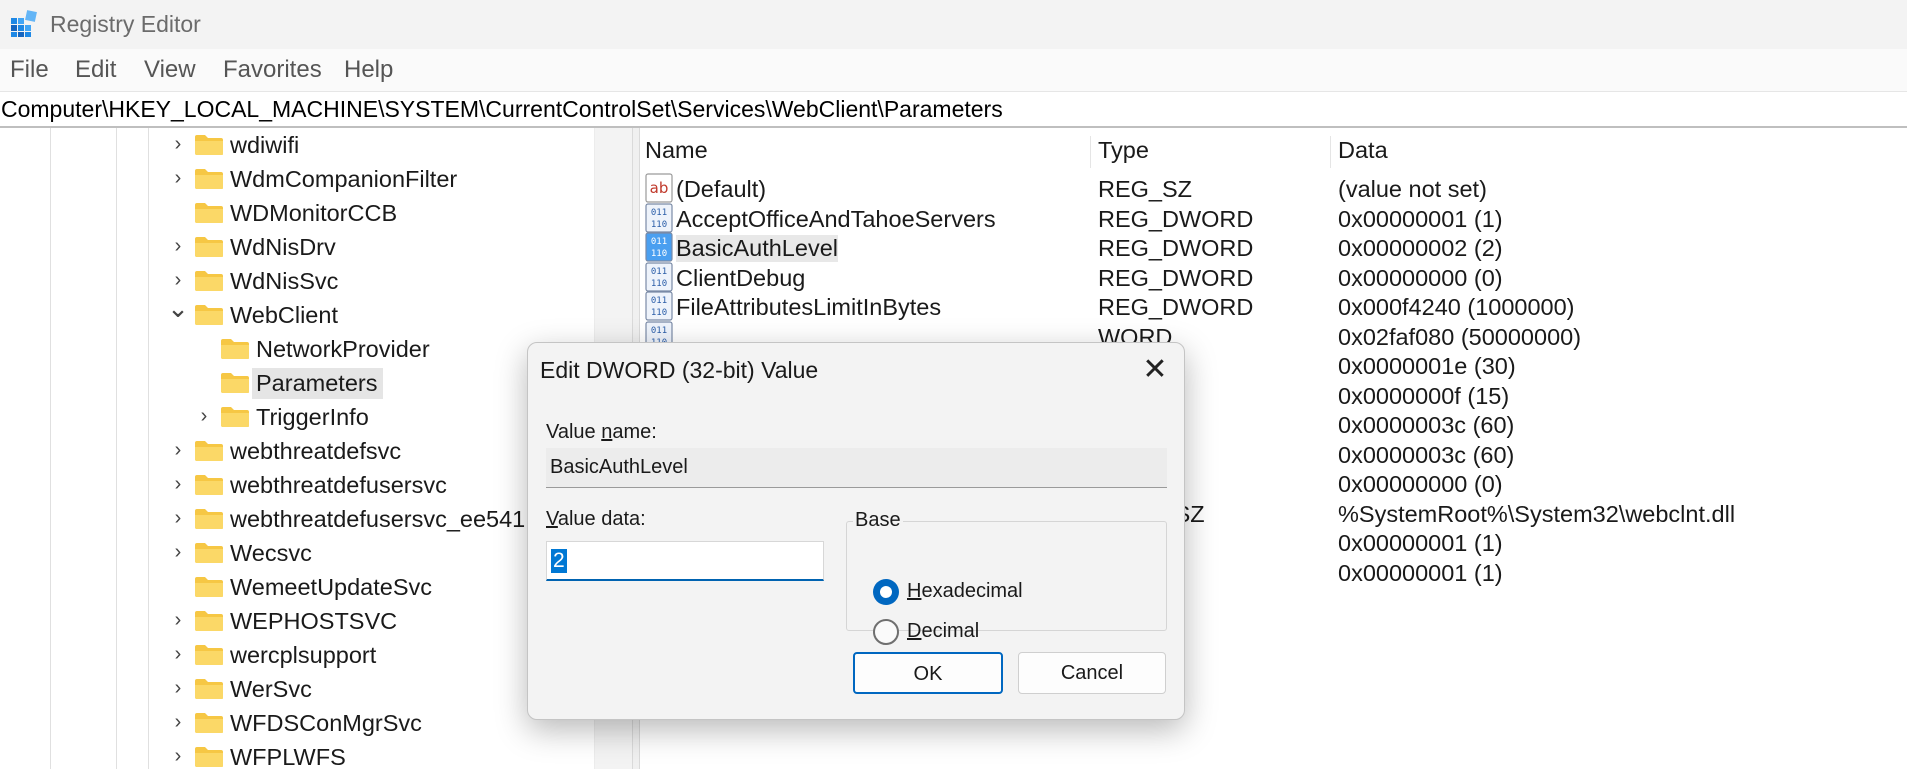 The width and height of the screenshot is (1907, 769). What do you see at coordinates (314, 213) in the screenshot?
I see `tree-item-label: WDMonitorCCB` at bounding box center [314, 213].